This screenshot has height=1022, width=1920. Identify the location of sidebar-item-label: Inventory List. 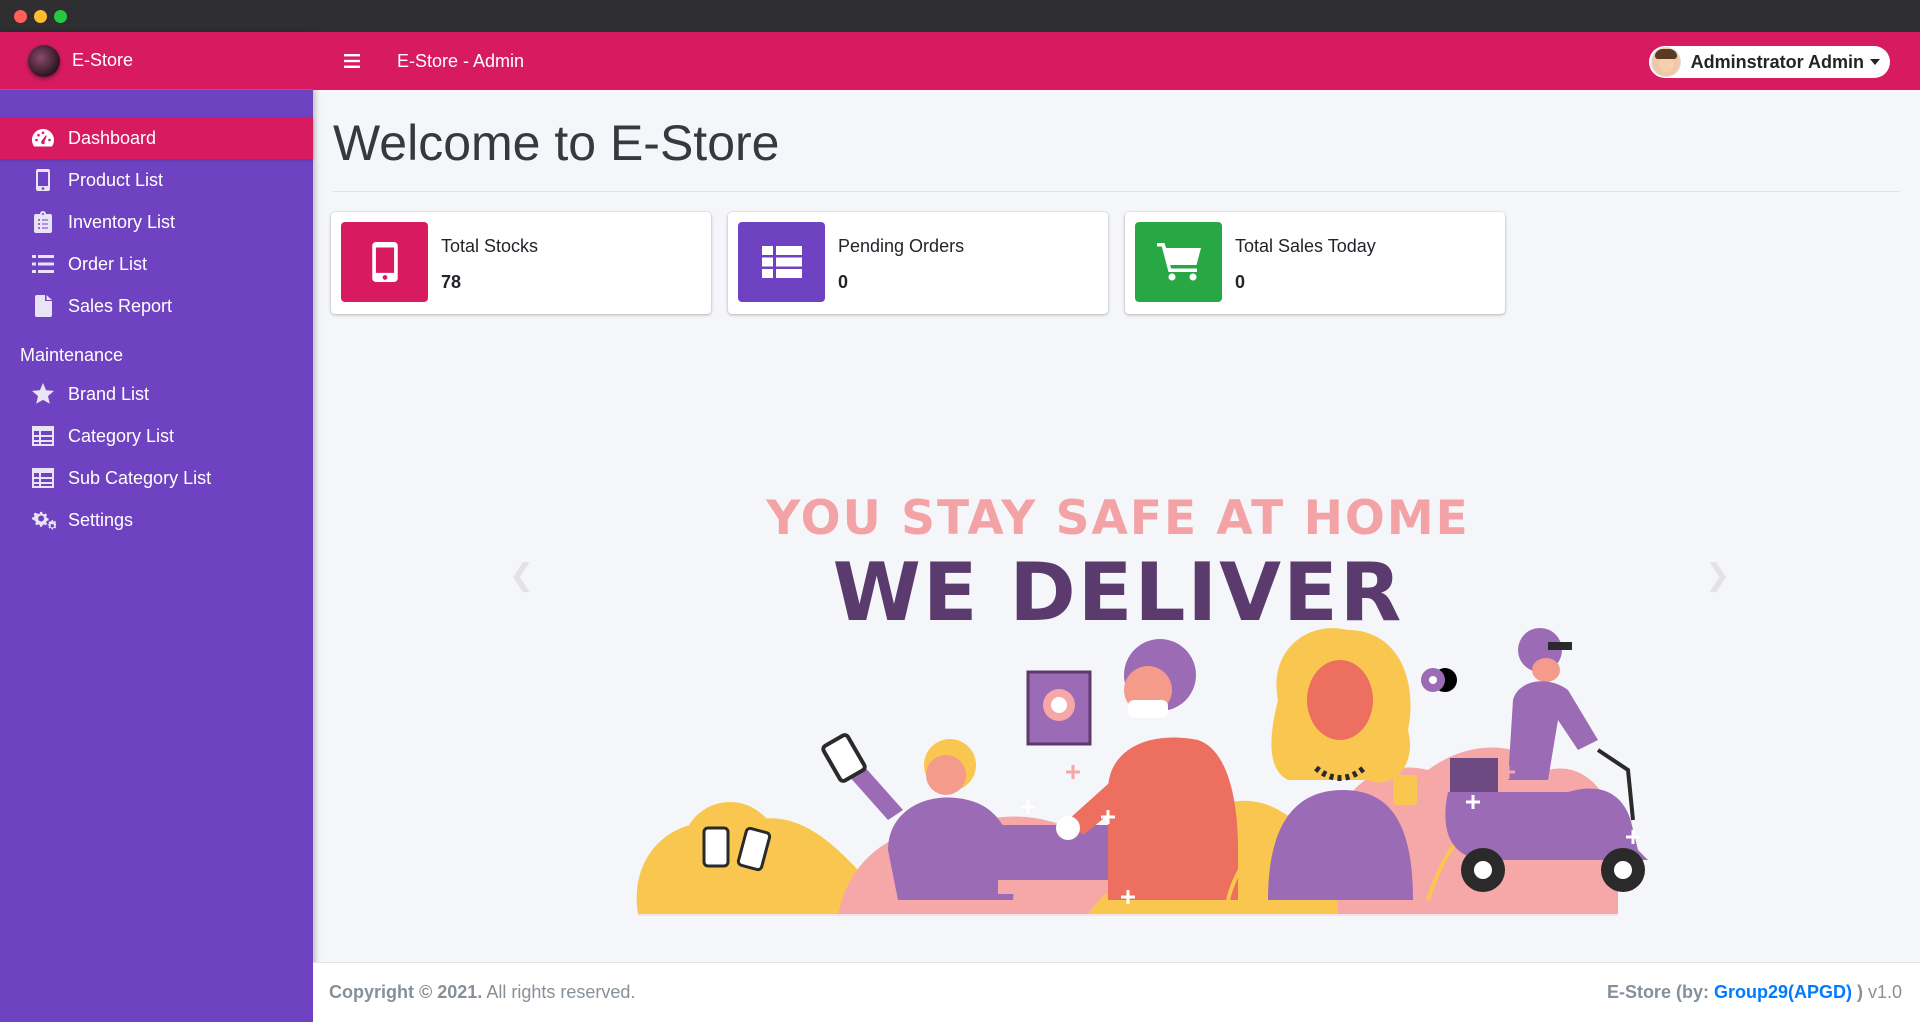
(122, 221).